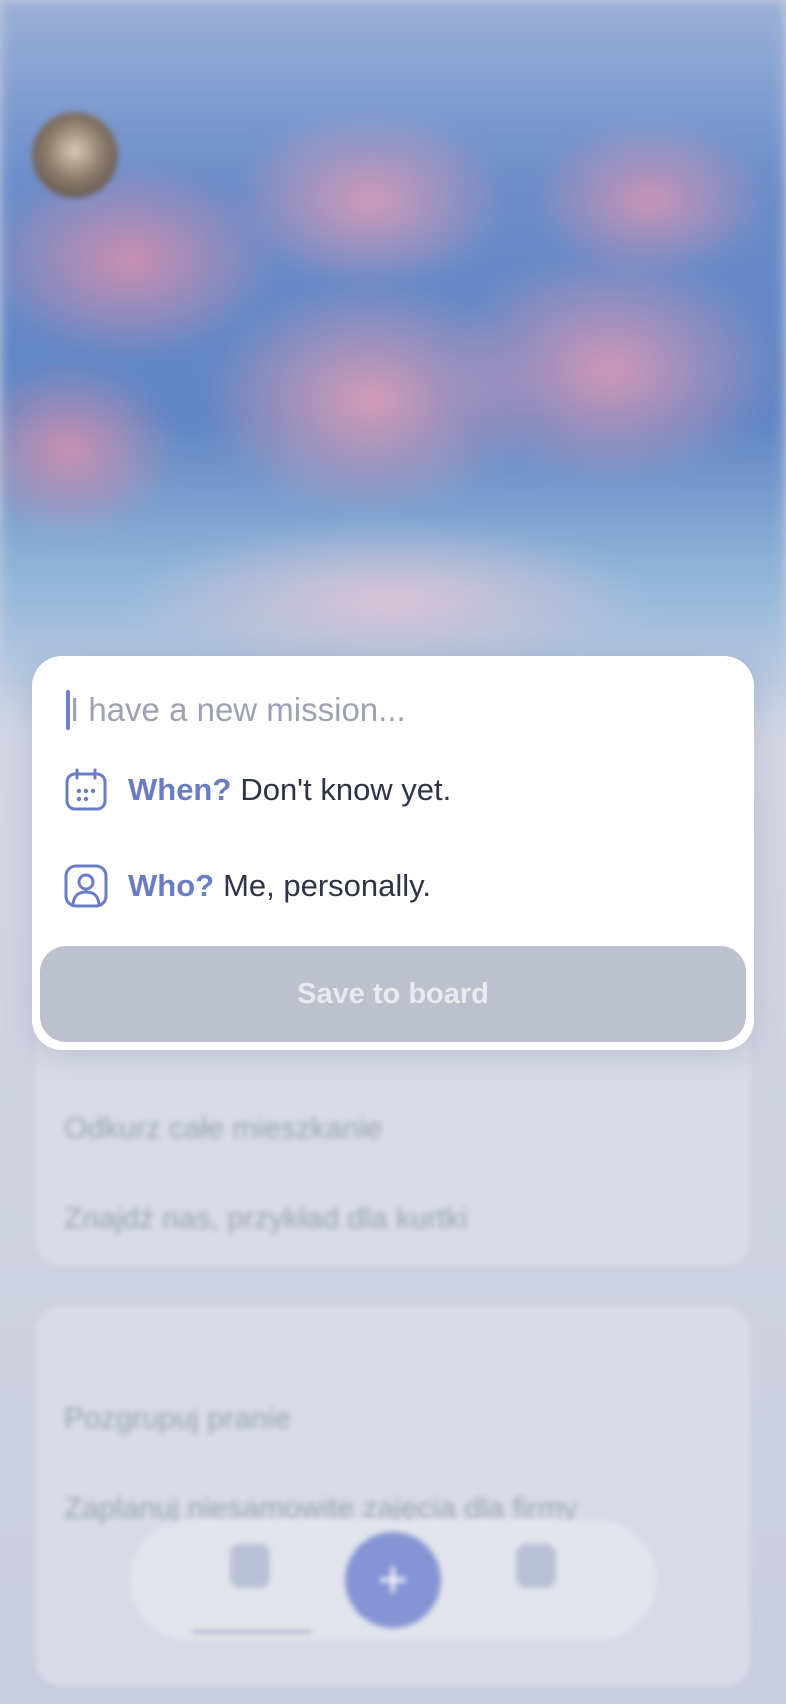 This screenshot has height=1704, width=786. What do you see at coordinates (86, 790) in the screenshot?
I see `calendar-icon` at bounding box center [86, 790].